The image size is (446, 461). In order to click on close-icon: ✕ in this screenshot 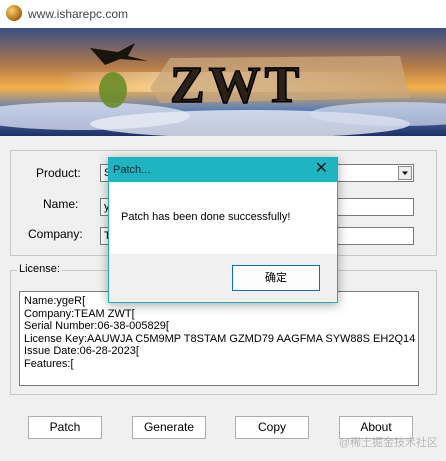, I will do `click(321, 169)`.